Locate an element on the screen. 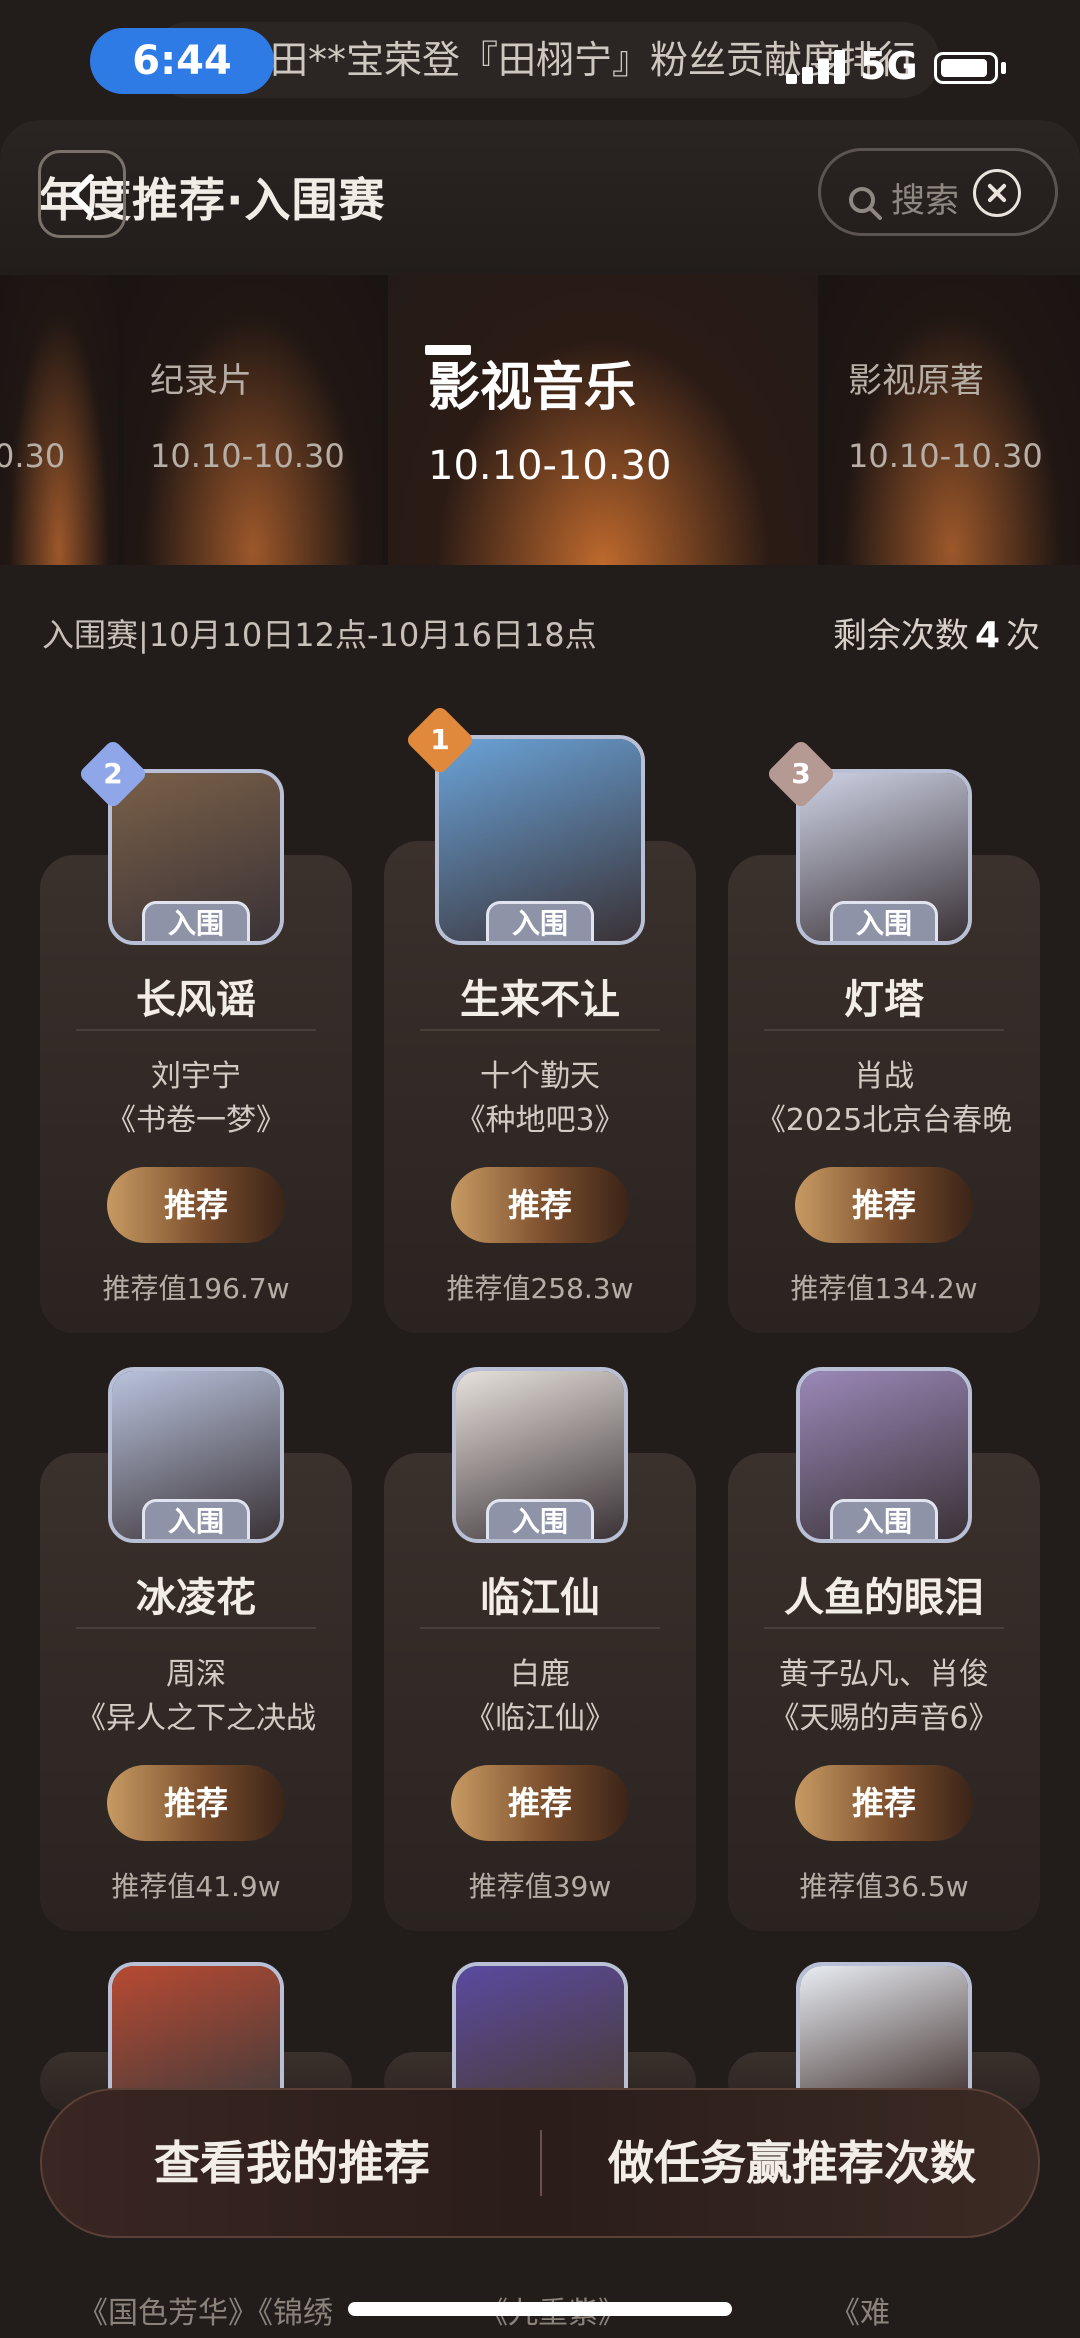  remaining-count: 4 is located at coordinates (987, 635).